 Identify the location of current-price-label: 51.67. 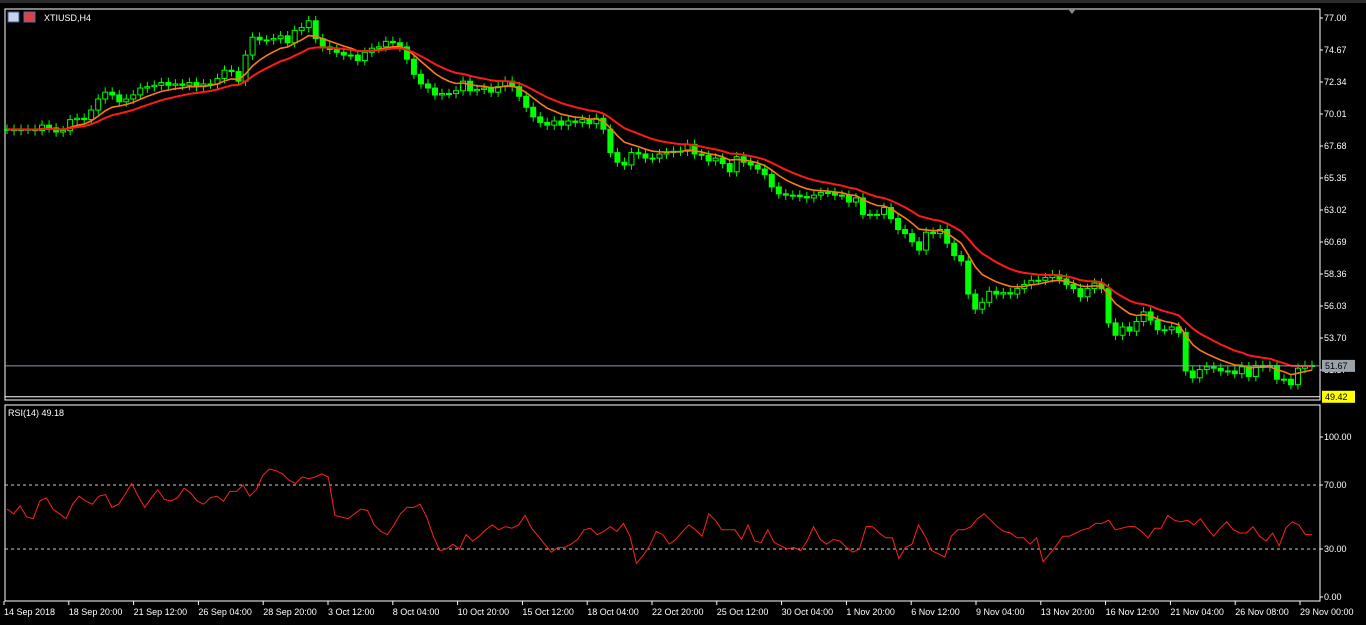
(1336, 366).